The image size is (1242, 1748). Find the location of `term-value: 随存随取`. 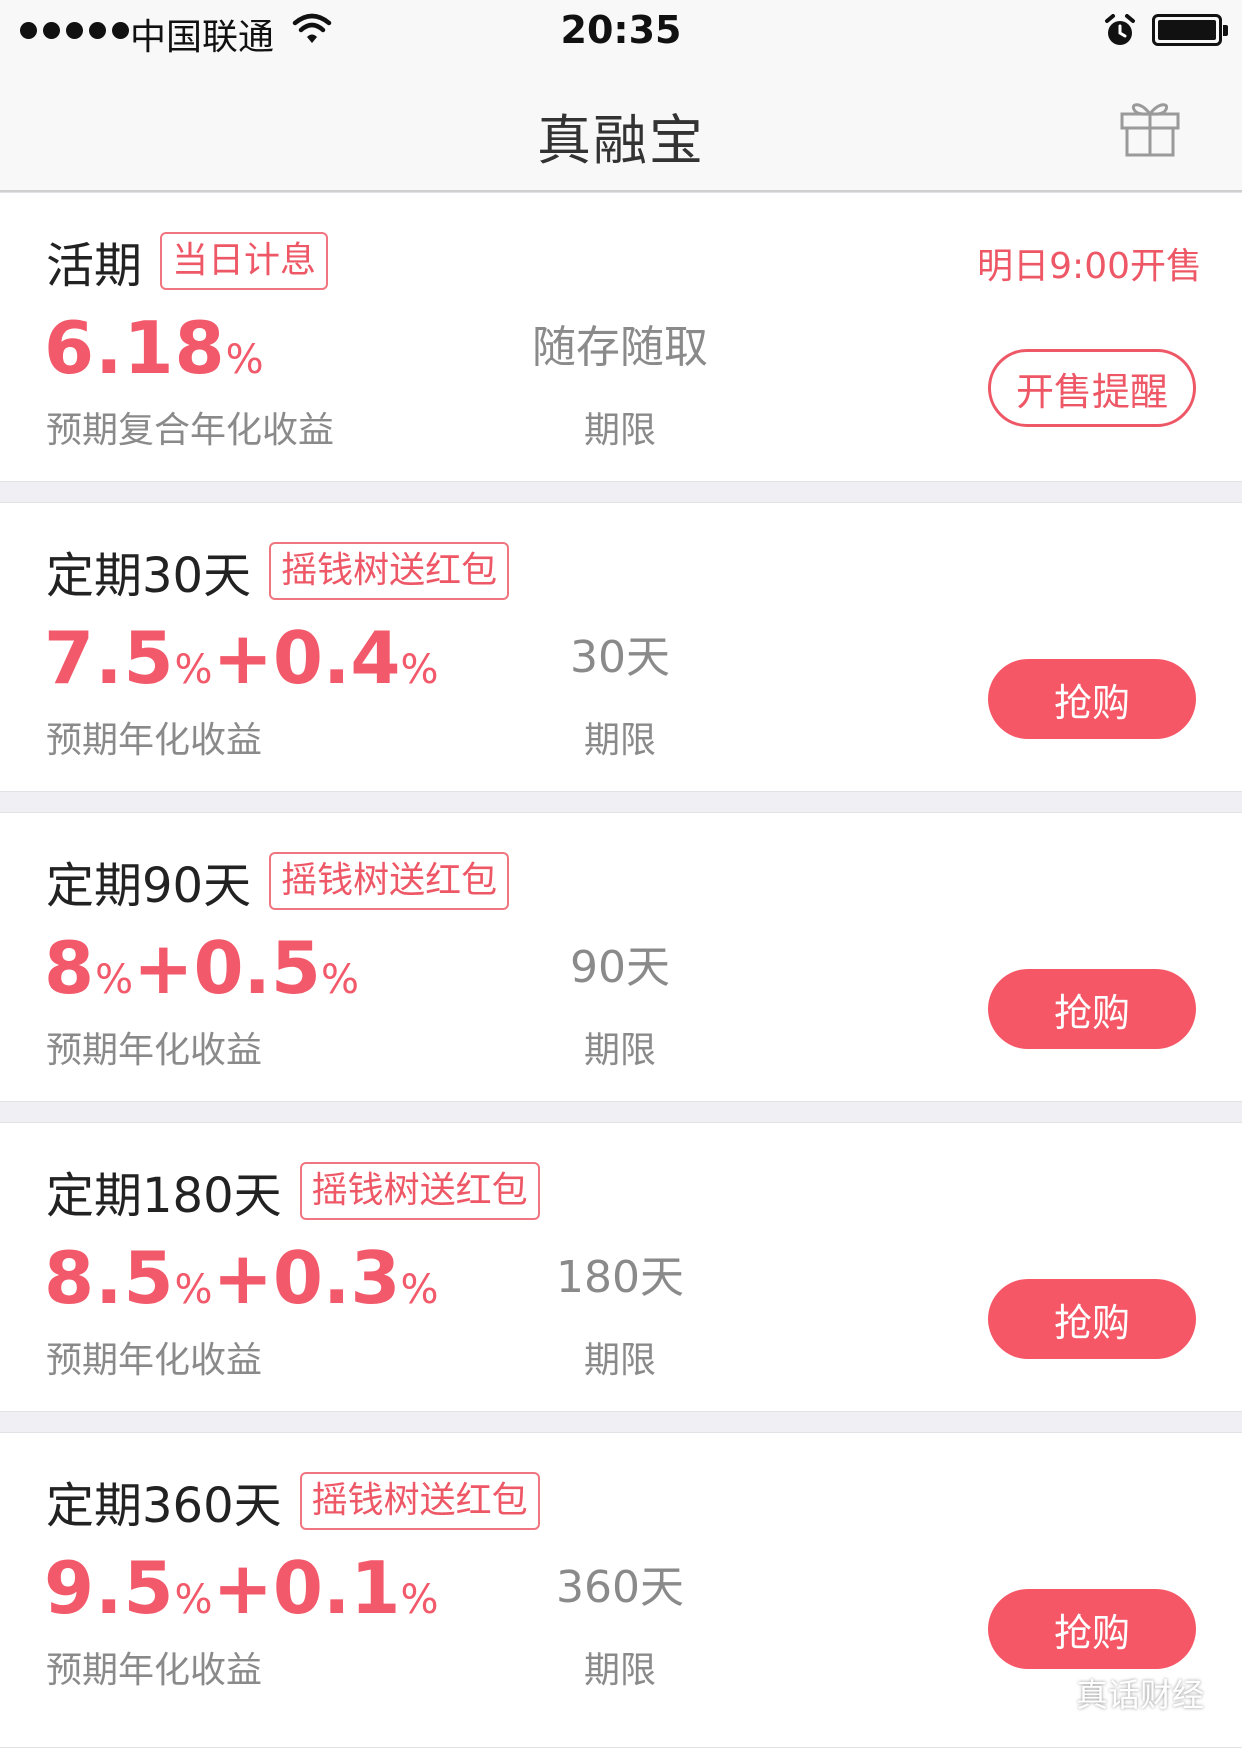

term-value: 随存随取 is located at coordinates (620, 347).